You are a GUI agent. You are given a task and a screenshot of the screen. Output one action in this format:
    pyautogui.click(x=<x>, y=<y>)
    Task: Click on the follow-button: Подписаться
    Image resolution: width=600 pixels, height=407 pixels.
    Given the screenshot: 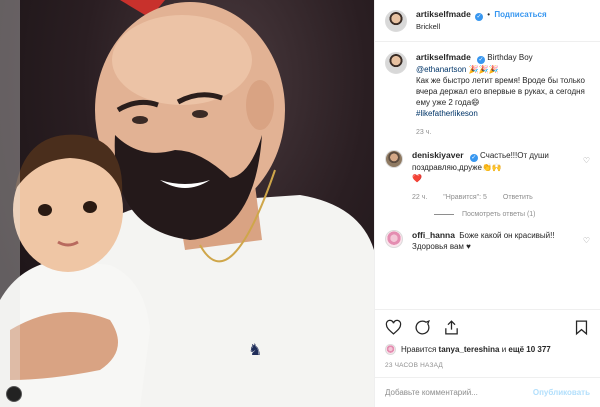 What is the action you would take?
    pyautogui.click(x=520, y=14)
    